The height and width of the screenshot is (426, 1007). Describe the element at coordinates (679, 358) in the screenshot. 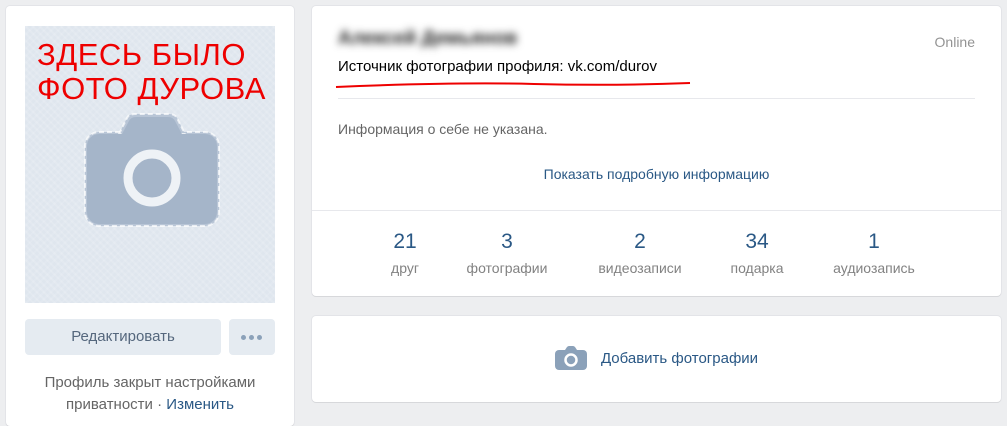

I see `add-photos-label: Добавить фотографии` at that location.